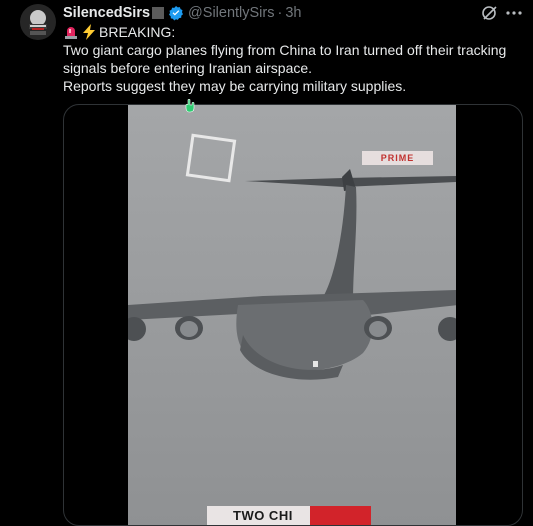 The image size is (533, 526). What do you see at coordinates (490, 13) in the screenshot?
I see `grok-icon` at bounding box center [490, 13].